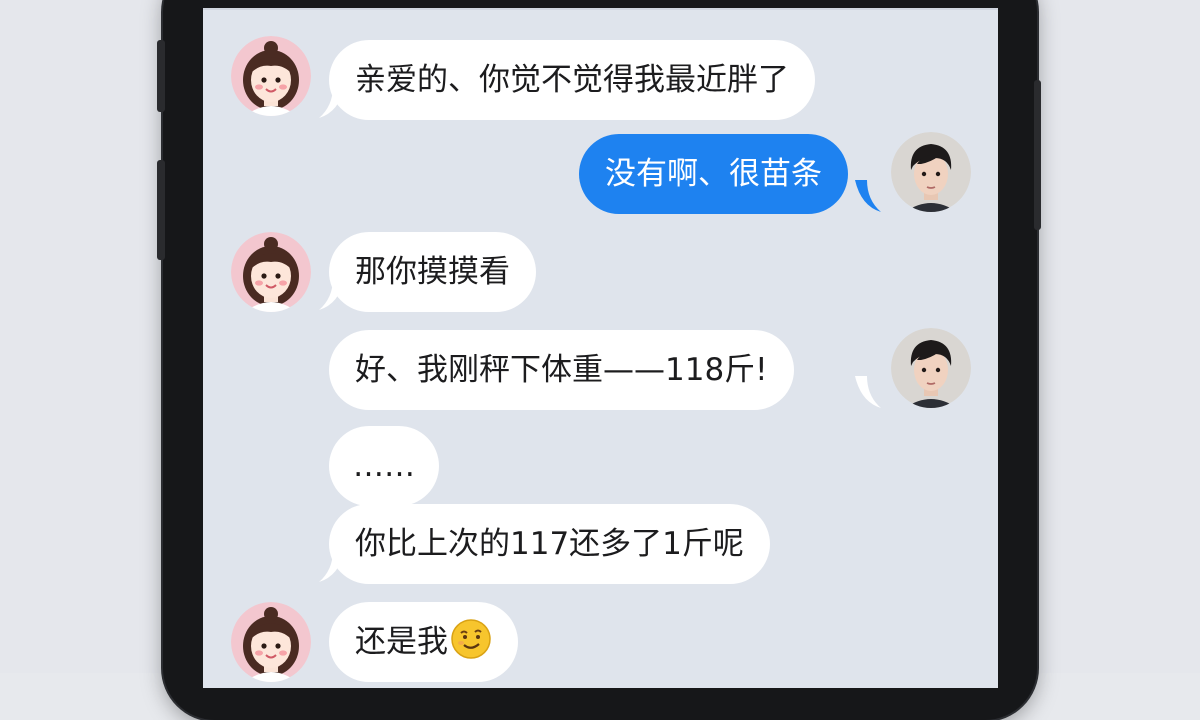 This screenshot has width=1200, height=720. I want to click on message-bubble: 亲爱的、你觉不觉得我最近胖了, so click(572, 80).